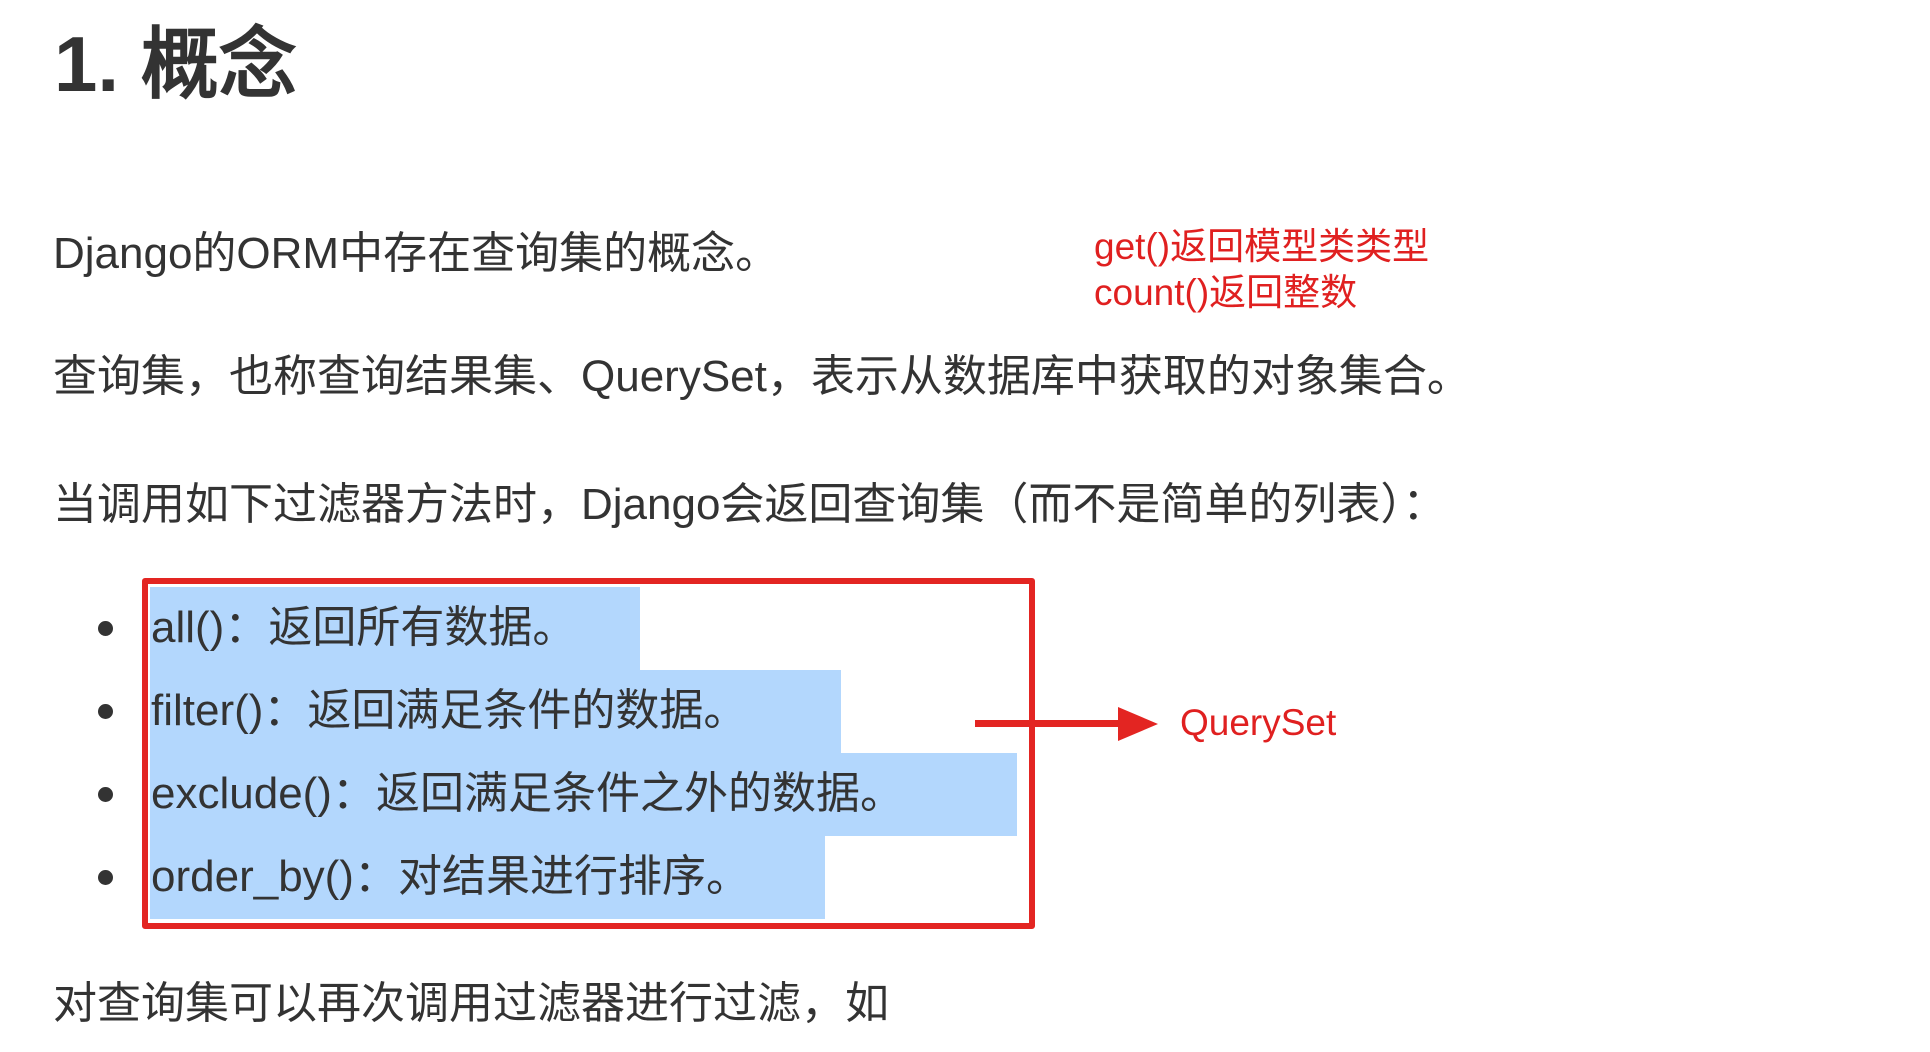  What do you see at coordinates (750, 504) in the screenshot?
I see `paragraph-filter-methods: 当调用如下过滤器方法时，Django会返回查询集（而不是简单的列表）：` at bounding box center [750, 504].